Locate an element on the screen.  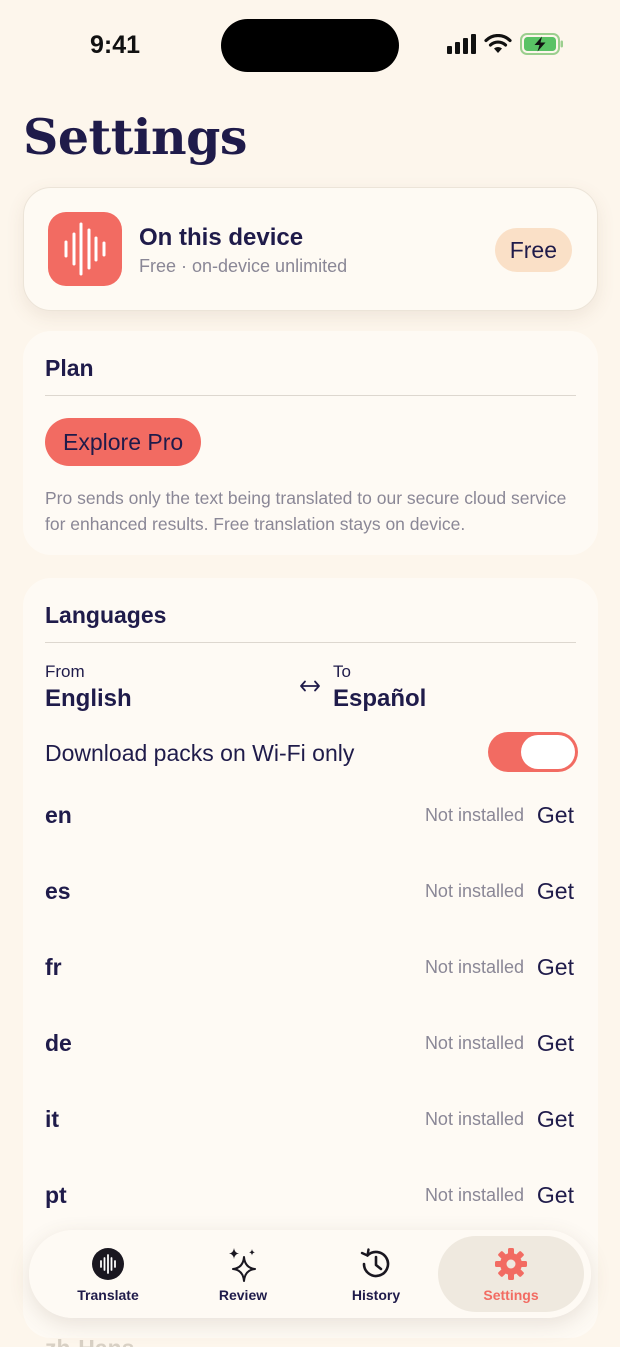
app-logo is located at coordinates (85, 249).